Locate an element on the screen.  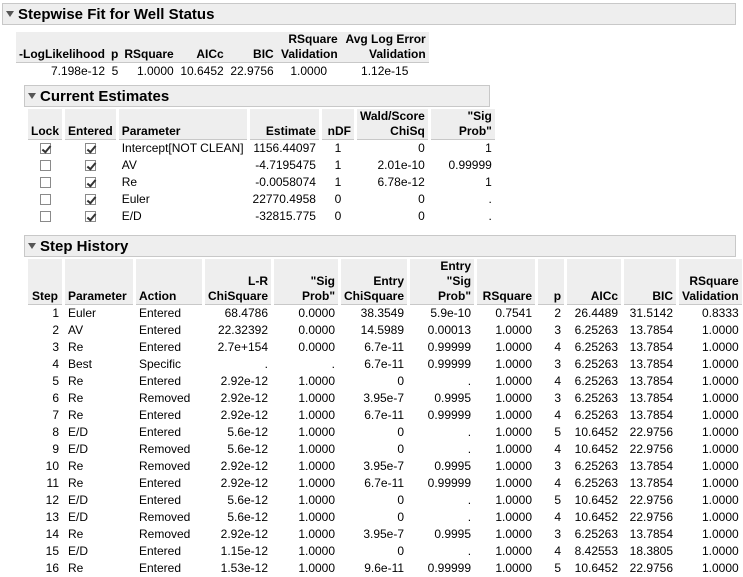
history-cell-step: 3 is located at coordinates (55, 347).